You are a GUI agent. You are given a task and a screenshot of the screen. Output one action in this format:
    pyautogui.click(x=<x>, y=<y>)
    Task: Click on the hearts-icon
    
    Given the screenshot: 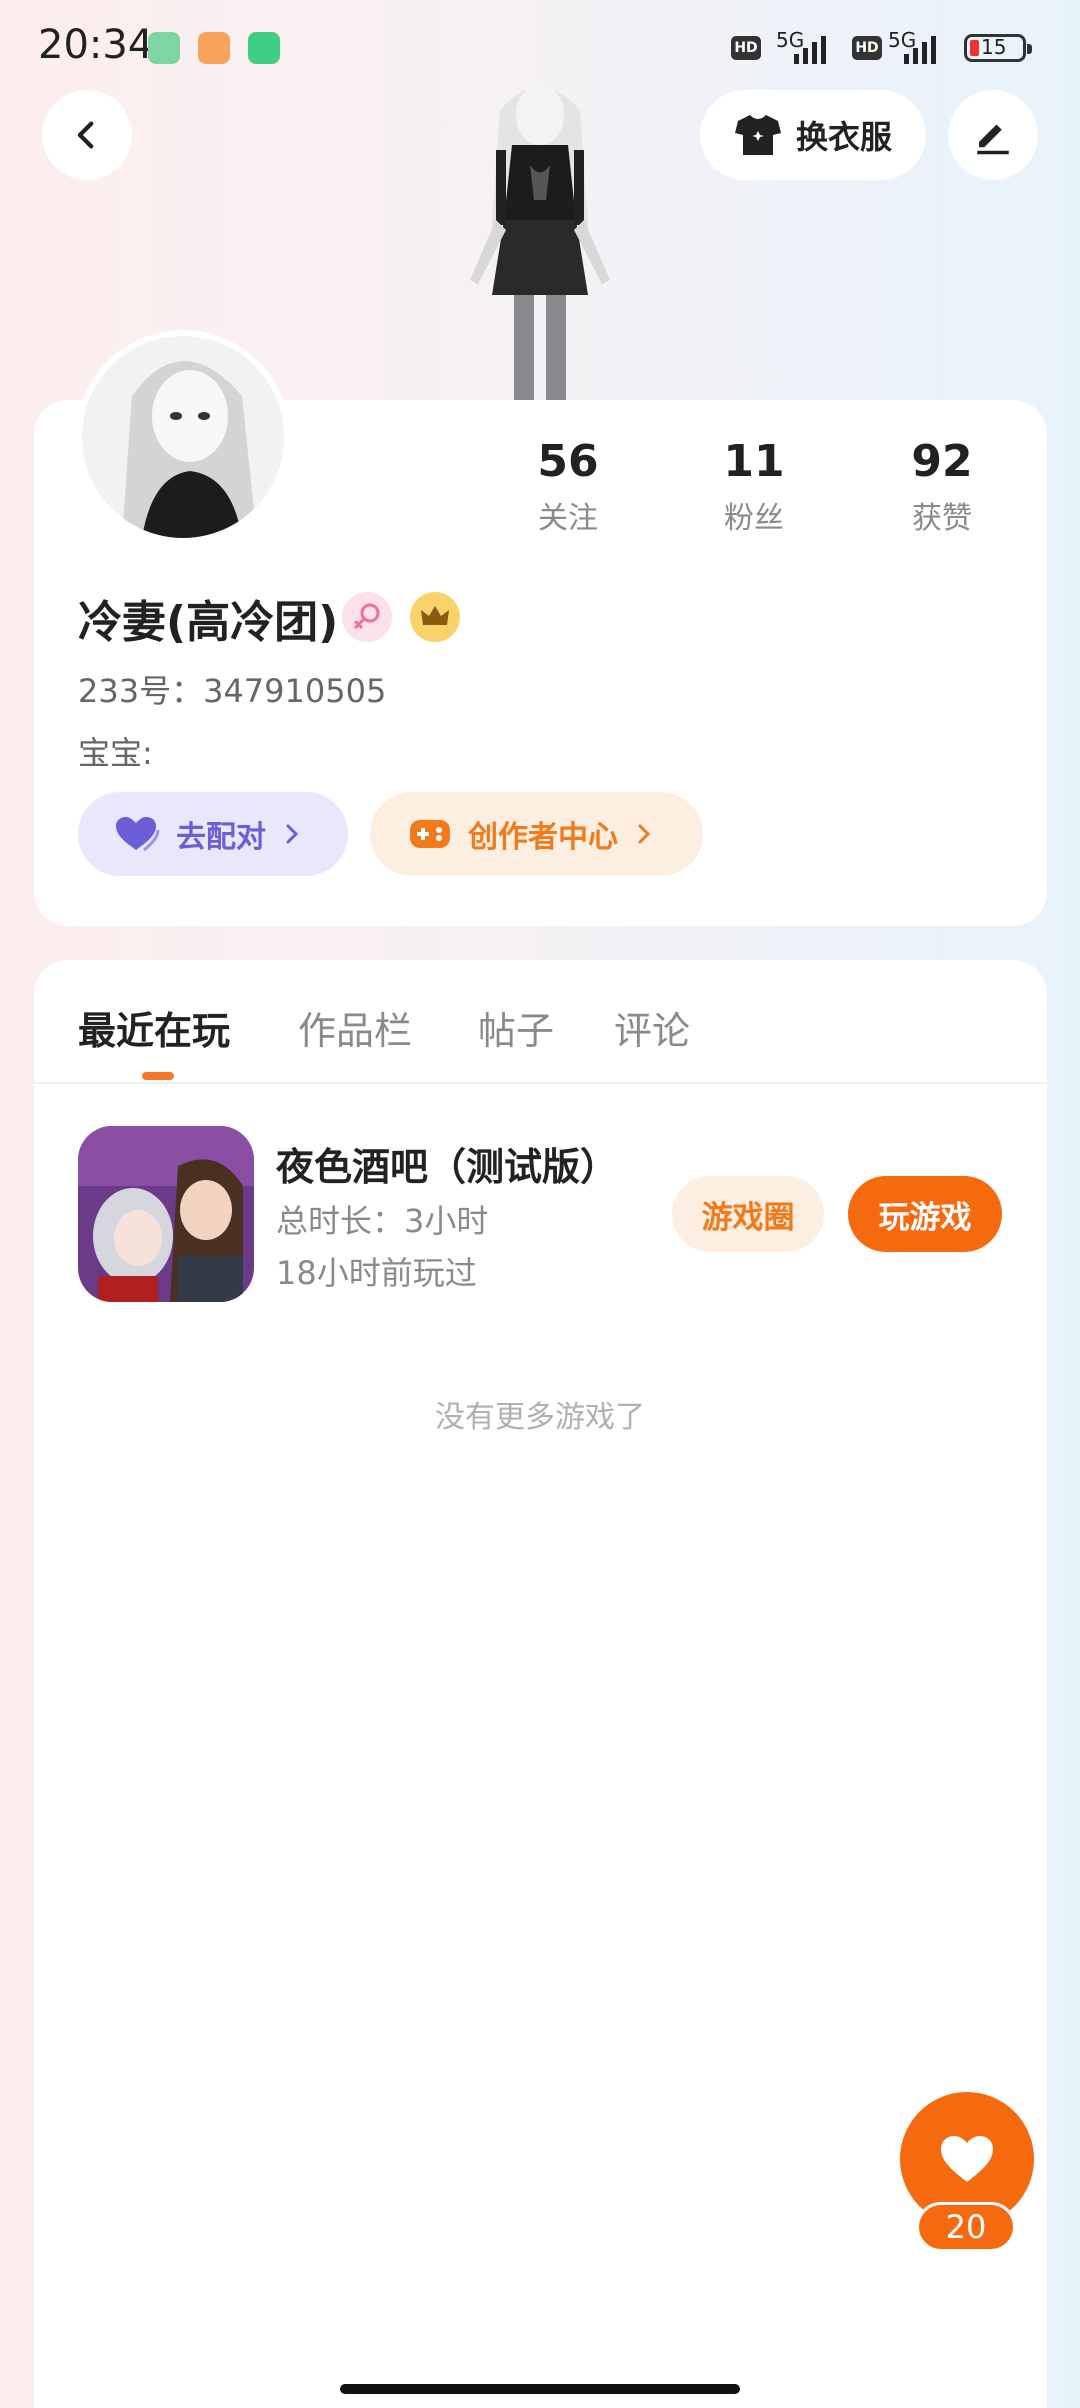 What is the action you would take?
    pyautogui.click(x=138, y=834)
    